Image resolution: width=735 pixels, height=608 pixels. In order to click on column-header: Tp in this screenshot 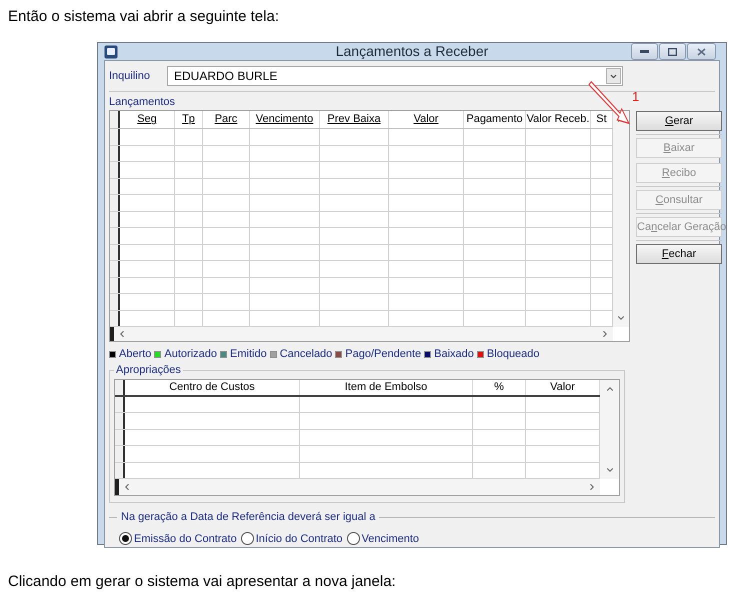, I will do `click(188, 119)`.